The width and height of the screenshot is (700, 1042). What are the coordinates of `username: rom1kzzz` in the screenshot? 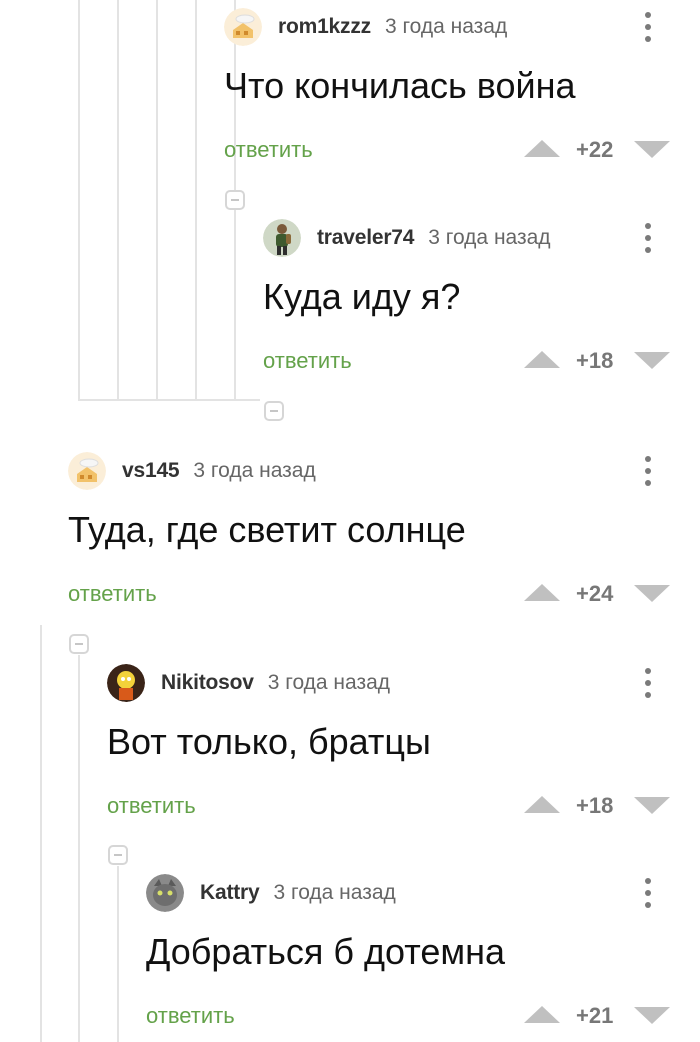 It's located at (324, 27).